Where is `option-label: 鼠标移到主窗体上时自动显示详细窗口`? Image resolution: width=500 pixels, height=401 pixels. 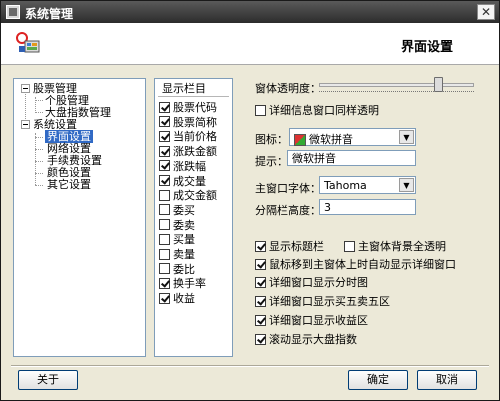
option-label: 鼠标移到主窗体上时自动显示详细窗口 is located at coordinates (362, 264).